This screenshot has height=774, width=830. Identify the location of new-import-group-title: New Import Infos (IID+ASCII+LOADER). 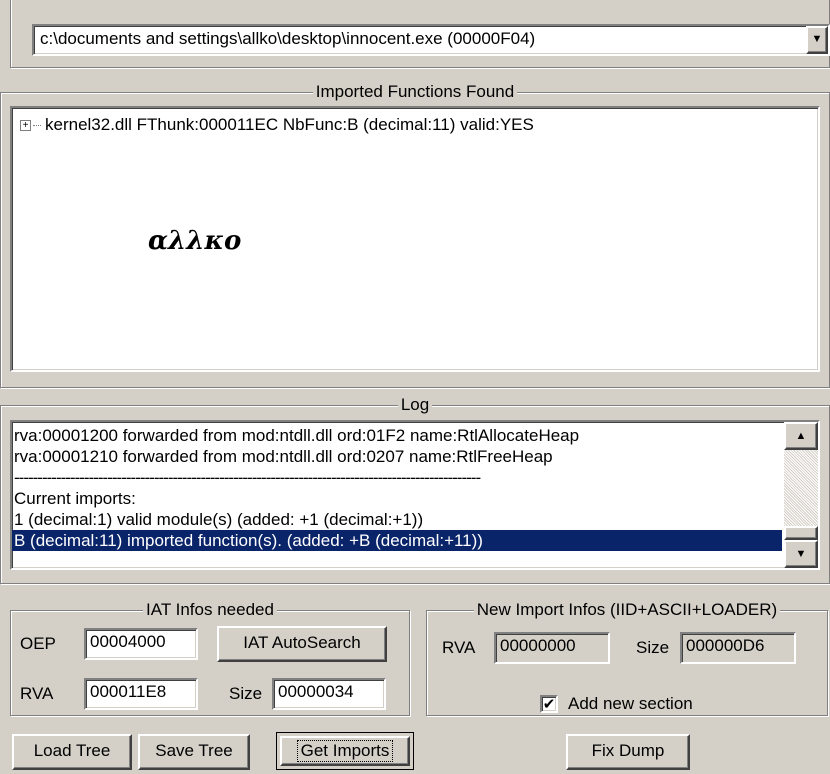
(627, 609).